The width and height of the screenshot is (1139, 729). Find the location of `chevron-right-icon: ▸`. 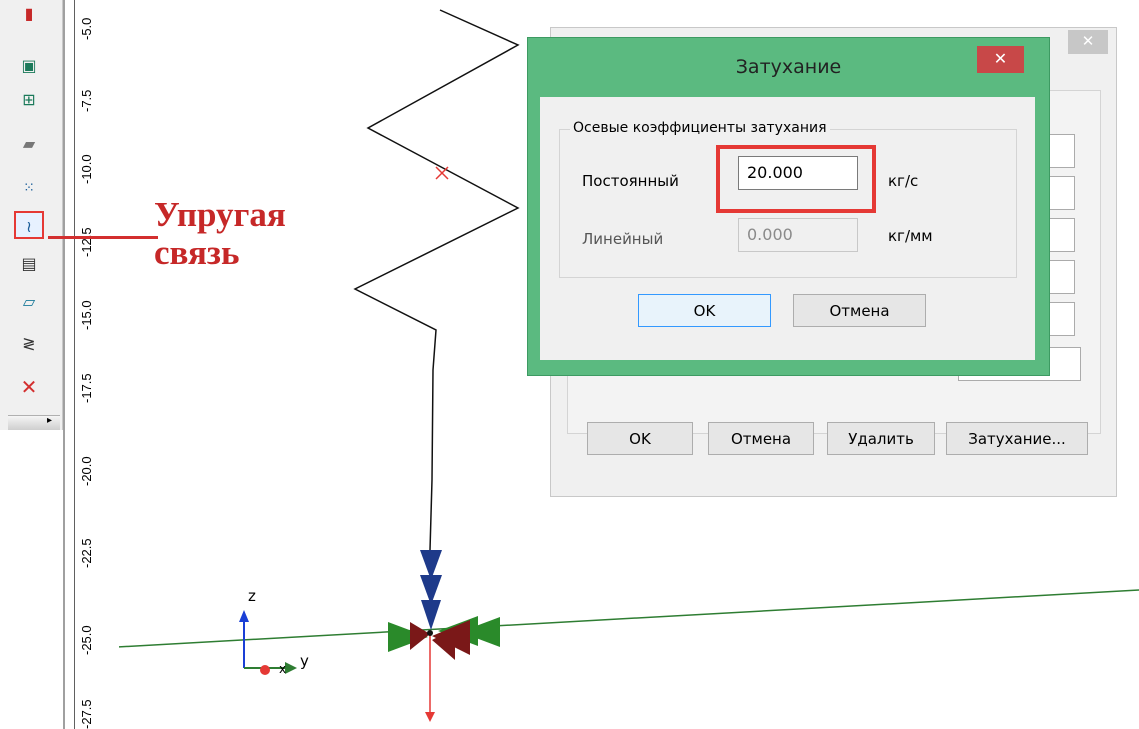

chevron-right-icon: ▸ is located at coordinates (49, 420).